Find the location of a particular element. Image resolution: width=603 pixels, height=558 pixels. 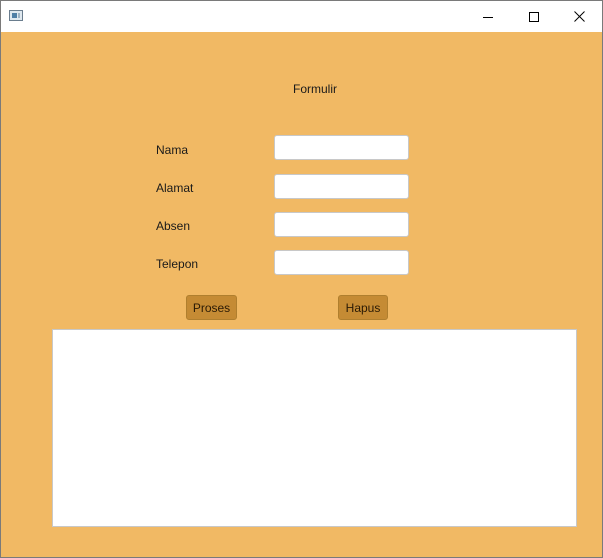

minimize-icon is located at coordinates (488, 17).